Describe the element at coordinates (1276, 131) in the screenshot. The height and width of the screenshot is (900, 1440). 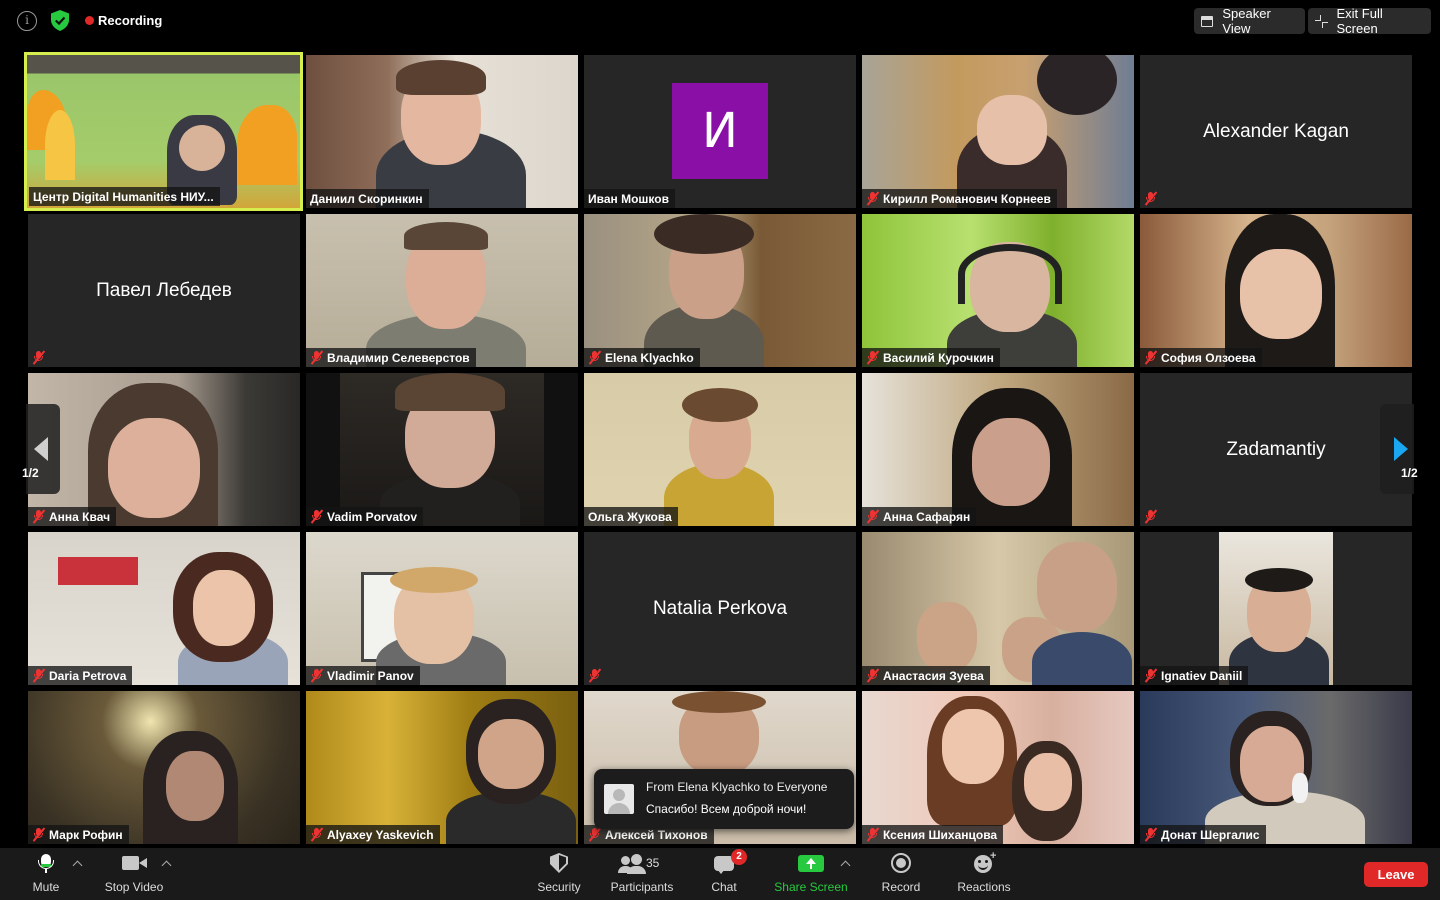
I see `video-tile: Alexander Kagan` at that location.